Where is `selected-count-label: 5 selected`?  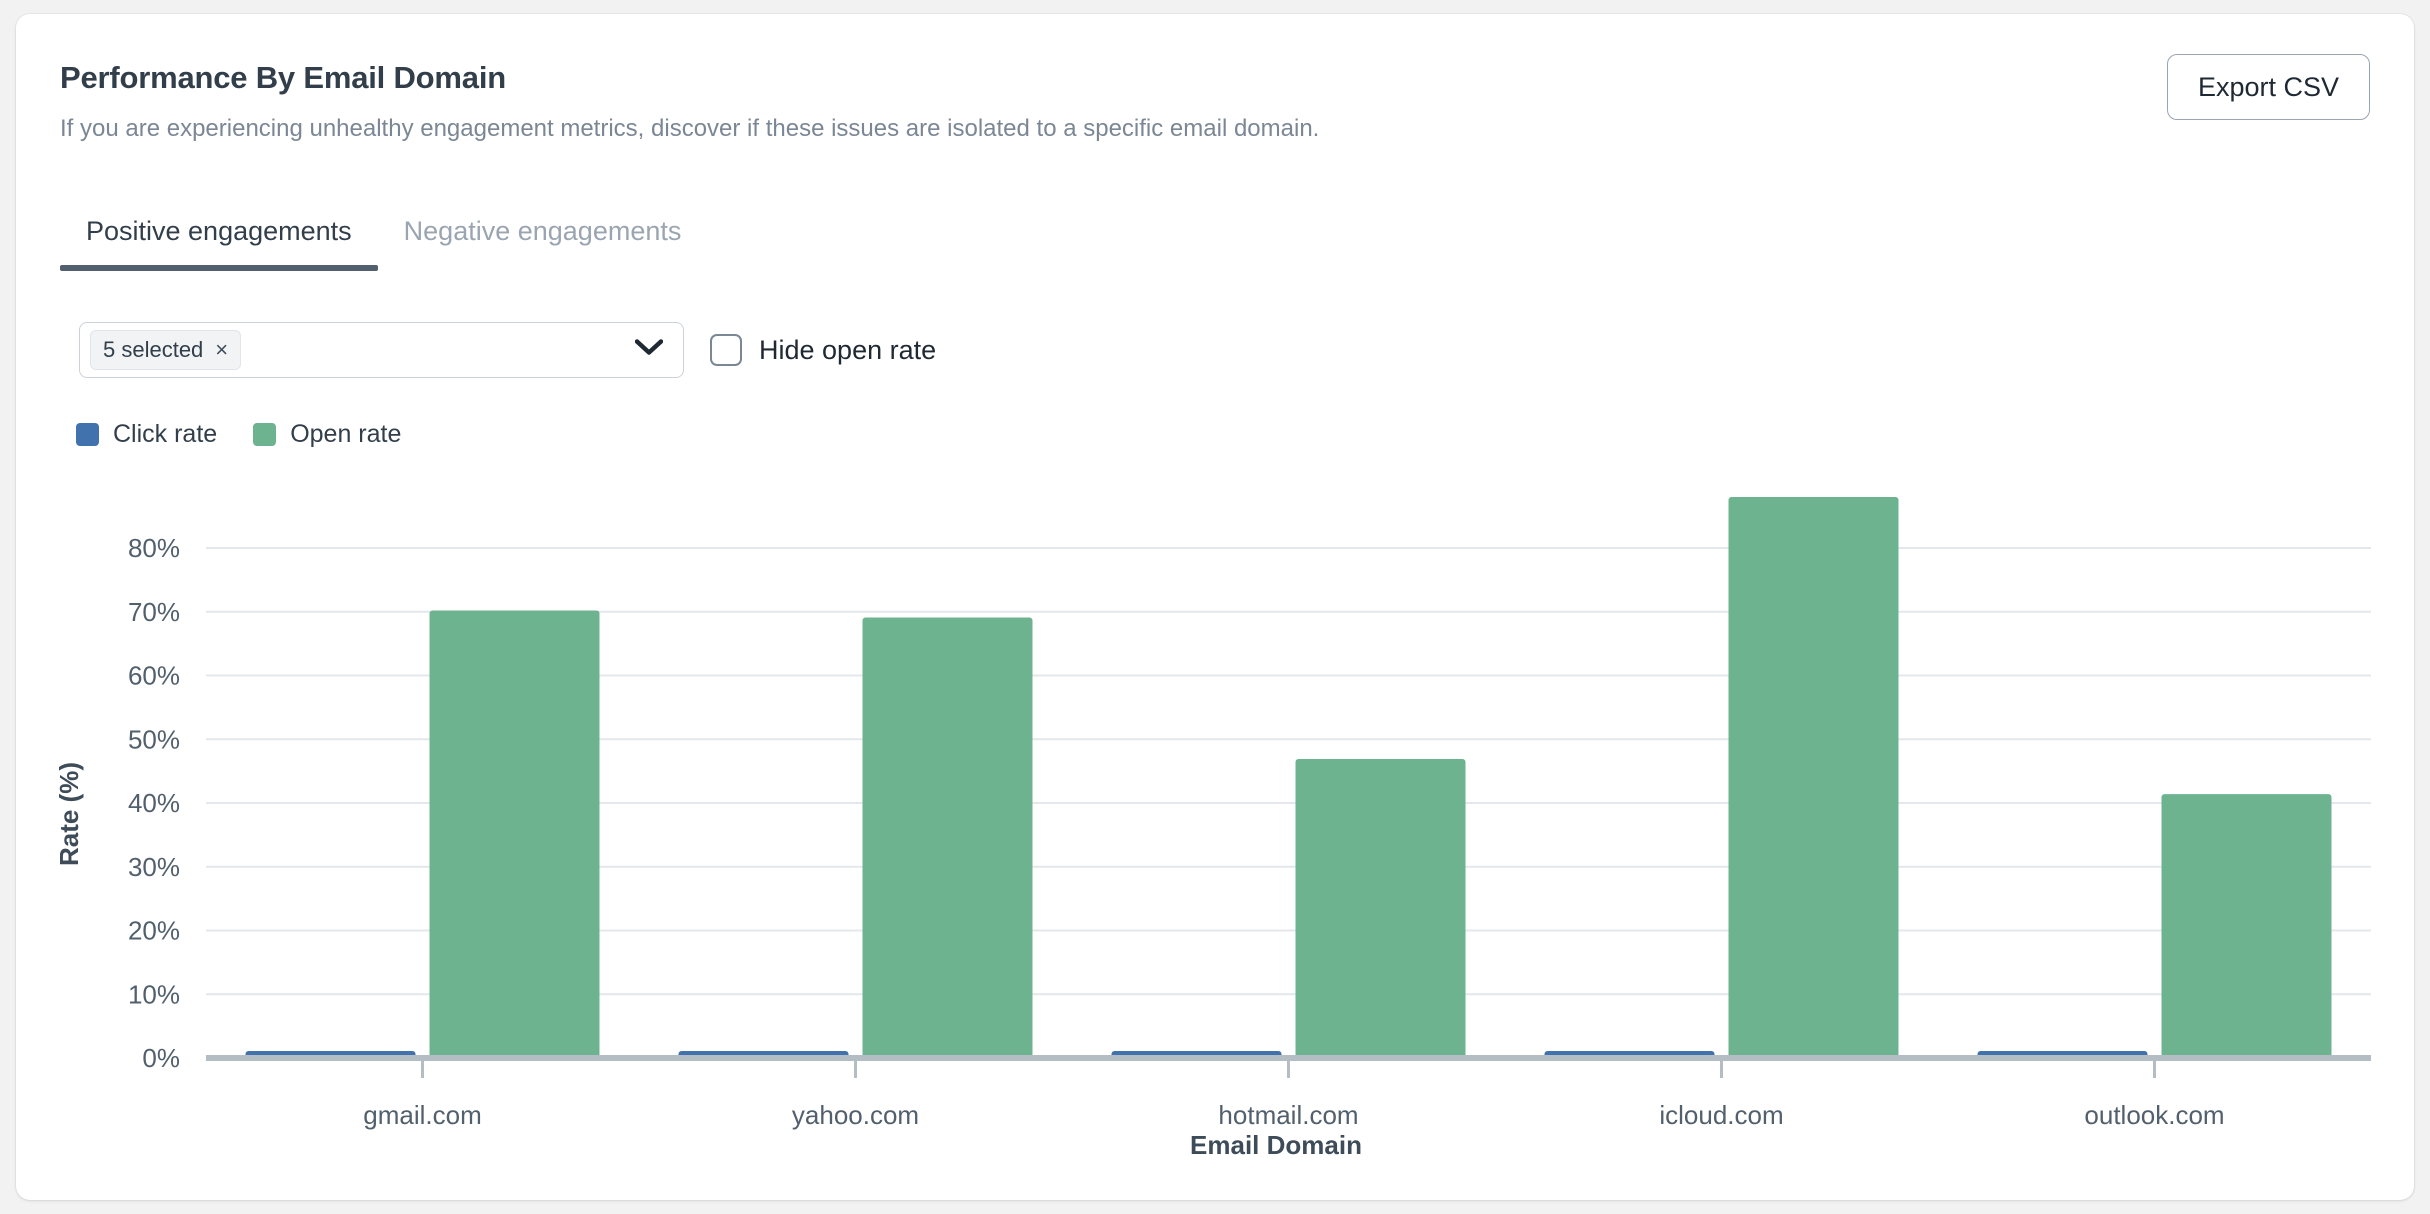
selected-count-label: 5 selected is located at coordinates (153, 349).